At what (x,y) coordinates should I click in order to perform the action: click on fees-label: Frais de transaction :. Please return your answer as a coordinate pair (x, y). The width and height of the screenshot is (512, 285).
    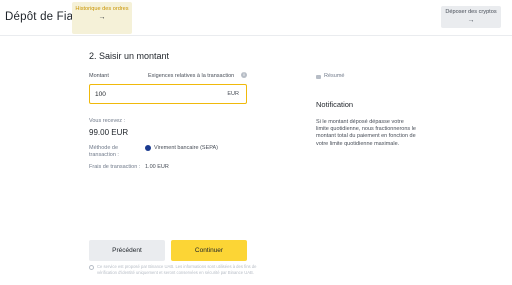
    Looking at the image, I should click on (115, 167).